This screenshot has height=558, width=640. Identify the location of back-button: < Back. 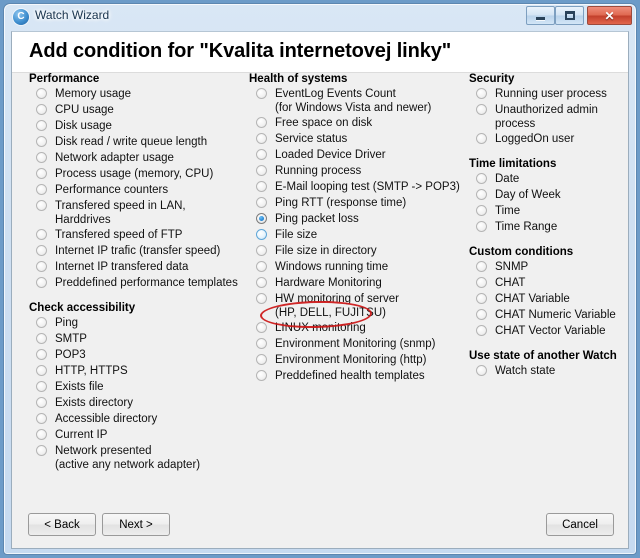
(62, 524).